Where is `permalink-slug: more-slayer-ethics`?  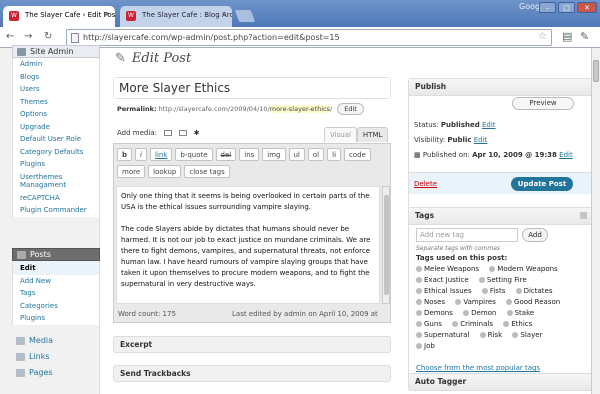
permalink-slug: more-slayer-ethics is located at coordinates (299, 109).